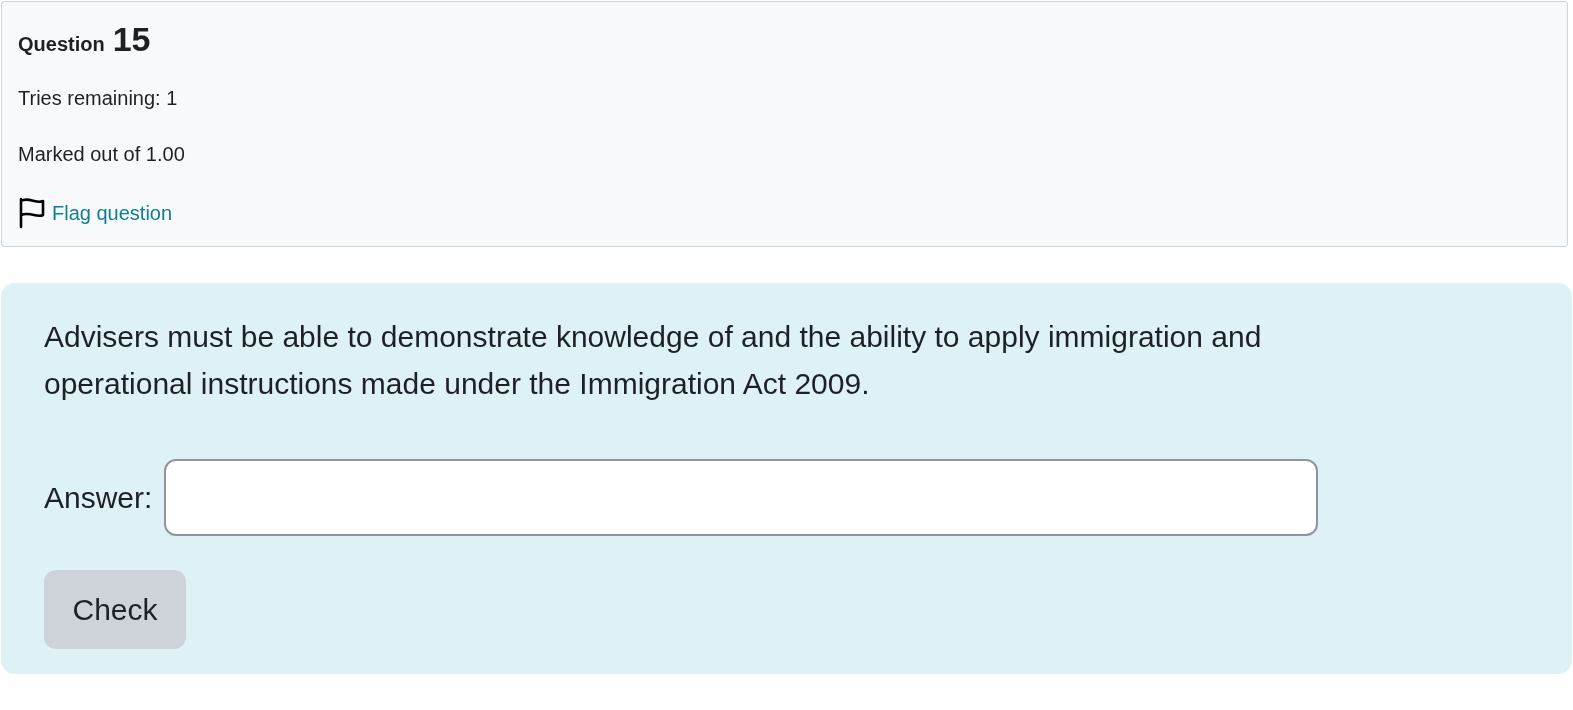 Image resolution: width=1573 pixels, height=710 pixels. Describe the element at coordinates (131, 39) in the screenshot. I see `question-number: 15` at that location.